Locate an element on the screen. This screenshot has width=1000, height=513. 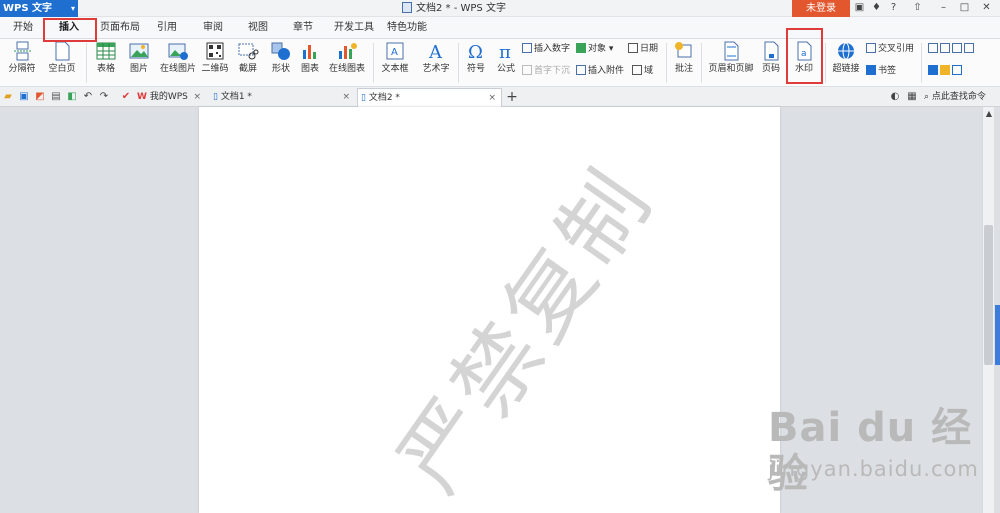
object-icon is located at coordinates (581, 48).